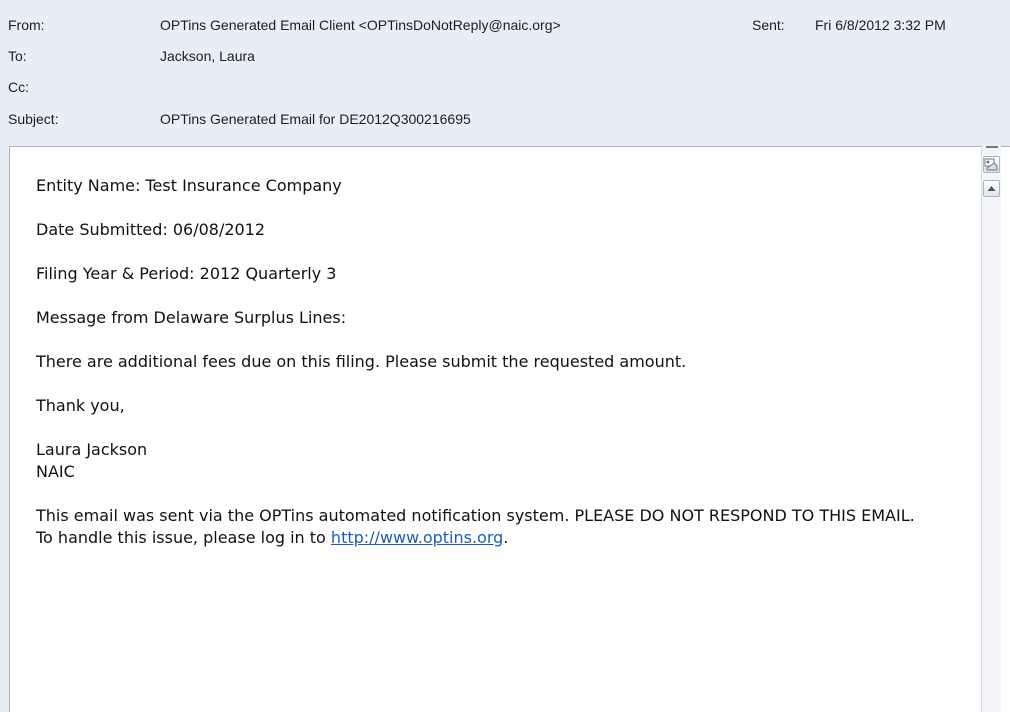 The width and height of the screenshot is (1010, 712). What do you see at coordinates (991, 188) in the screenshot?
I see `arrow-up-icon` at bounding box center [991, 188].